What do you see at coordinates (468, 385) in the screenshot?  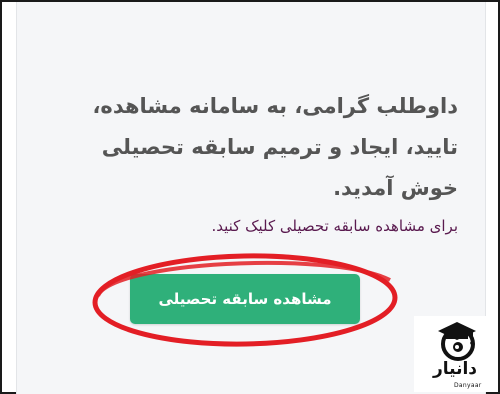 I see `watermark-brand-latin: Danyaar` at bounding box center [468, 385].